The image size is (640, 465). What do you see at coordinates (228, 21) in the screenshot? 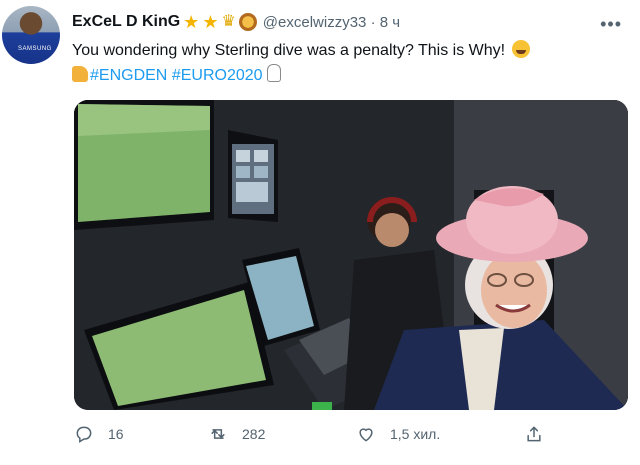
I see `crown-icon: ♛` at bounding box center [228, 21].